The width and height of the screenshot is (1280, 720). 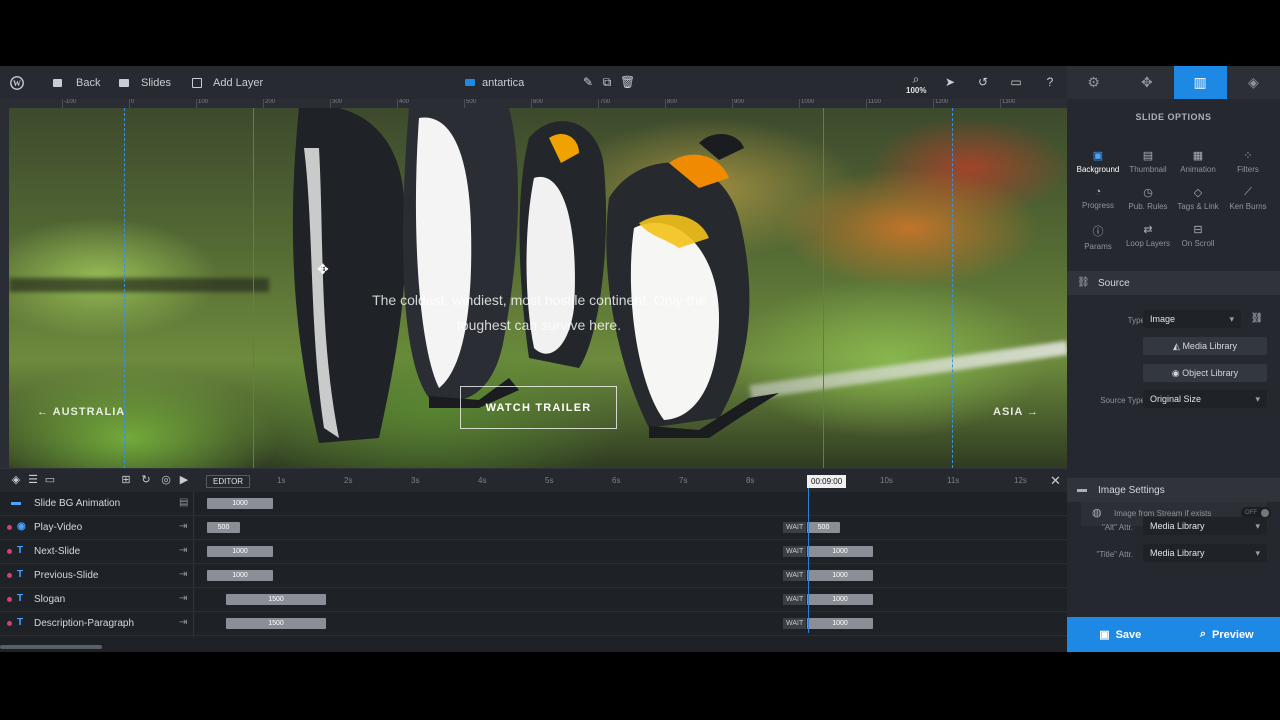 I want to click on option-loop: ⇄ Loop Layers, so click(x=1148, y=235).